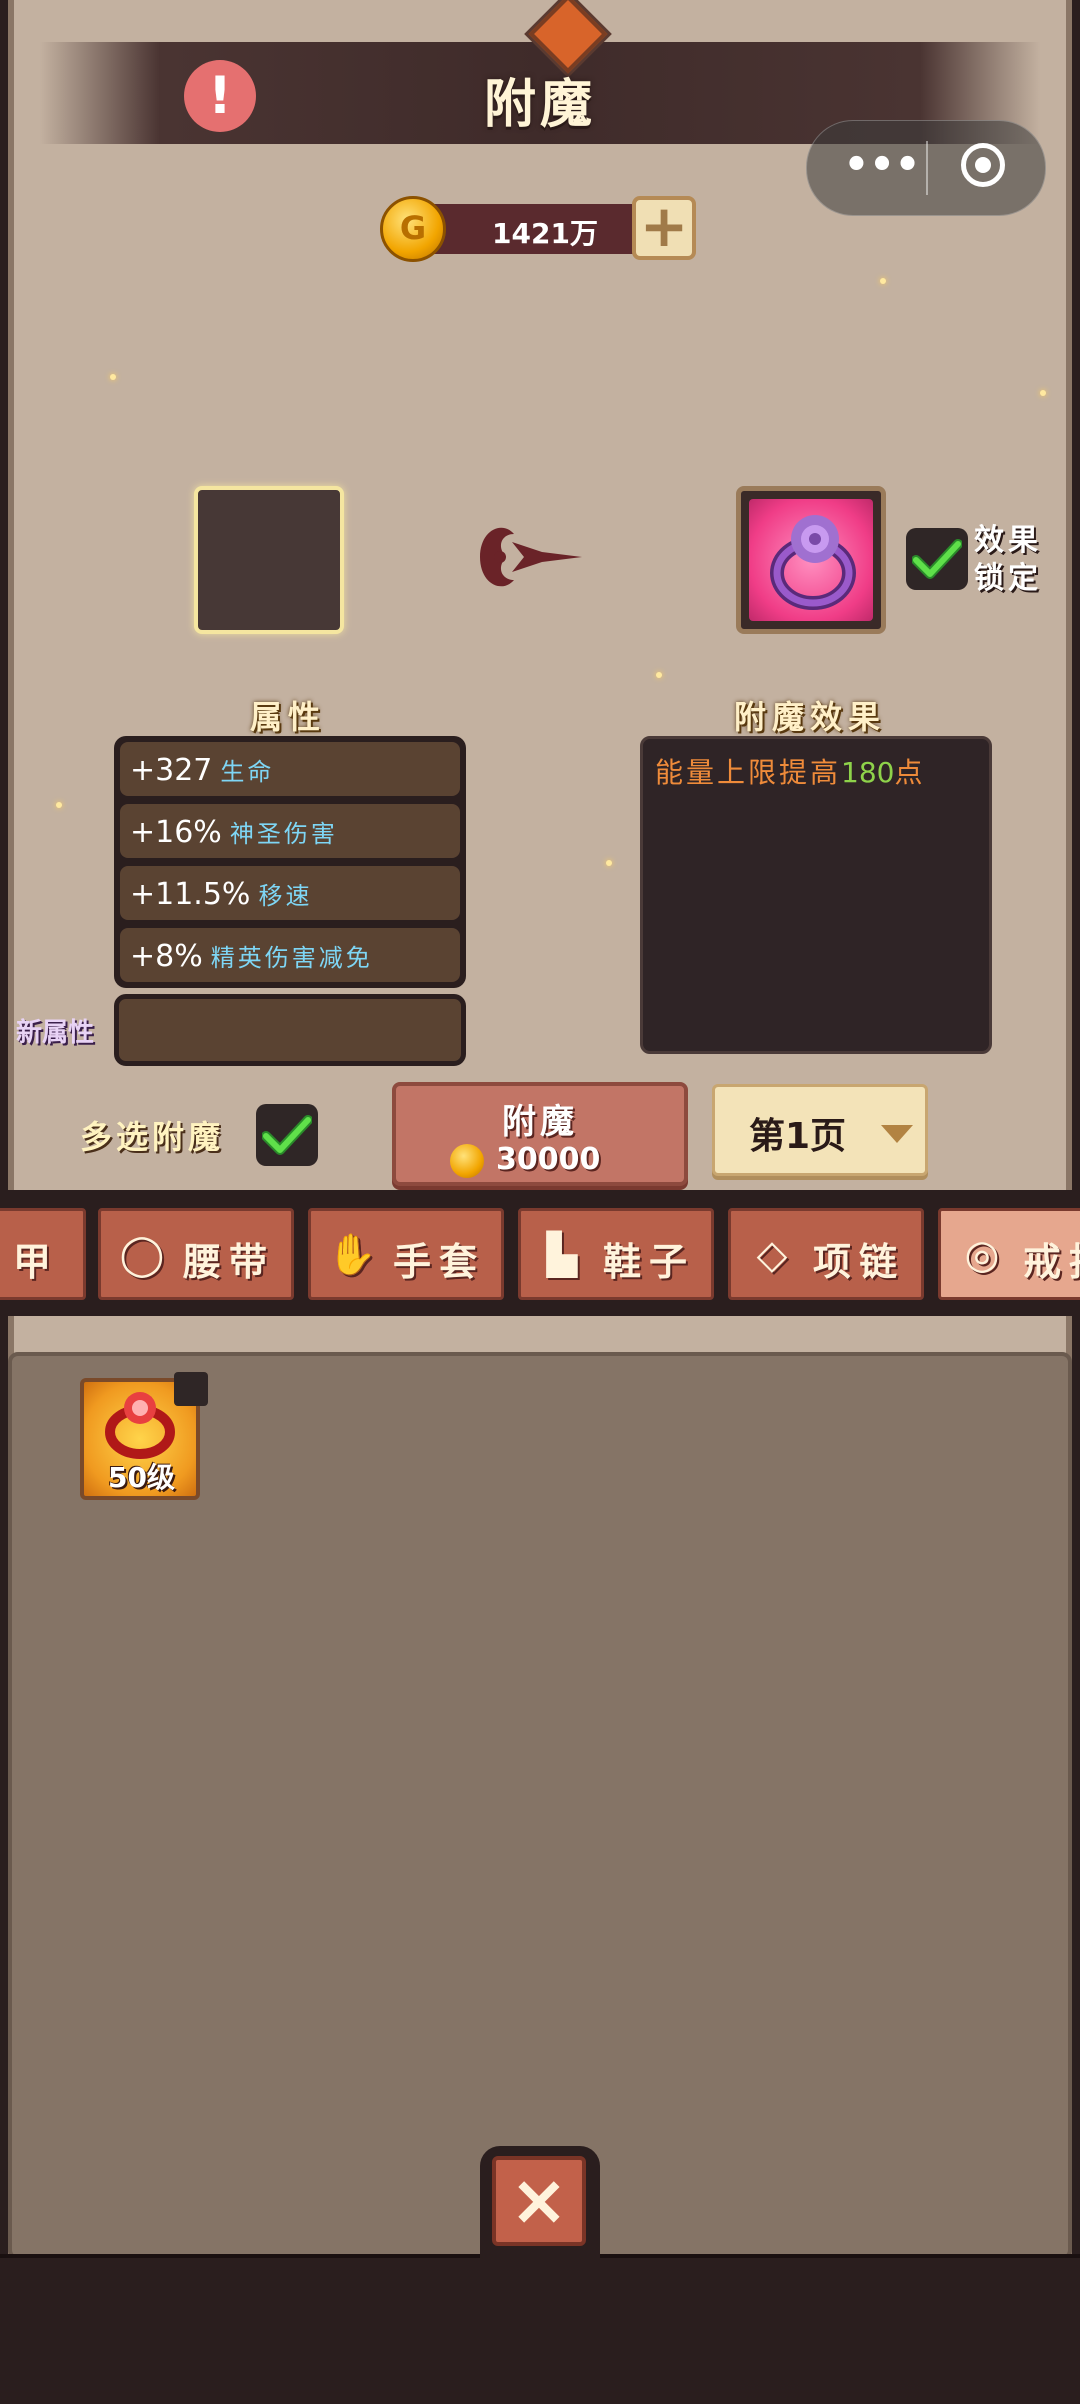 This screenshot has width=1080, height=2404. Describe the element at coordinates (1009, 1254) in the screenshot. I see `tab-ring: ◎ 戒指` at that location.